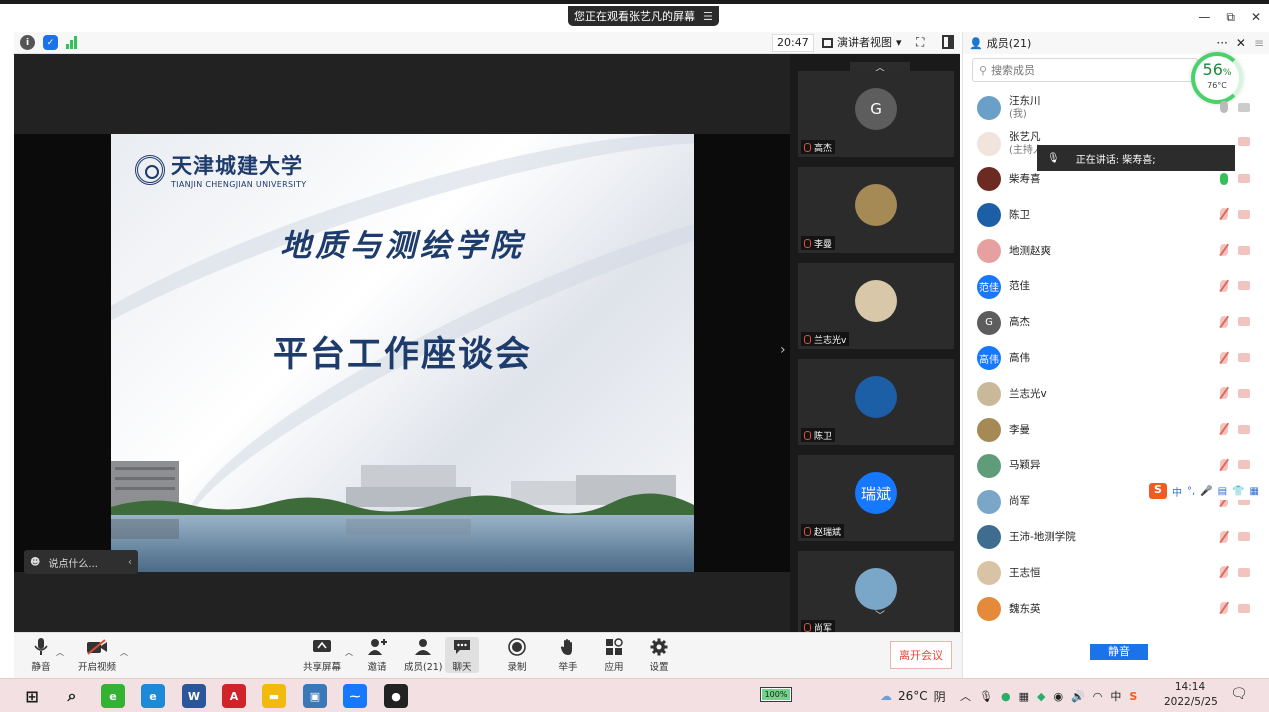  I want to click on leave-meeting-button: 离开会议, so click(921, 655).